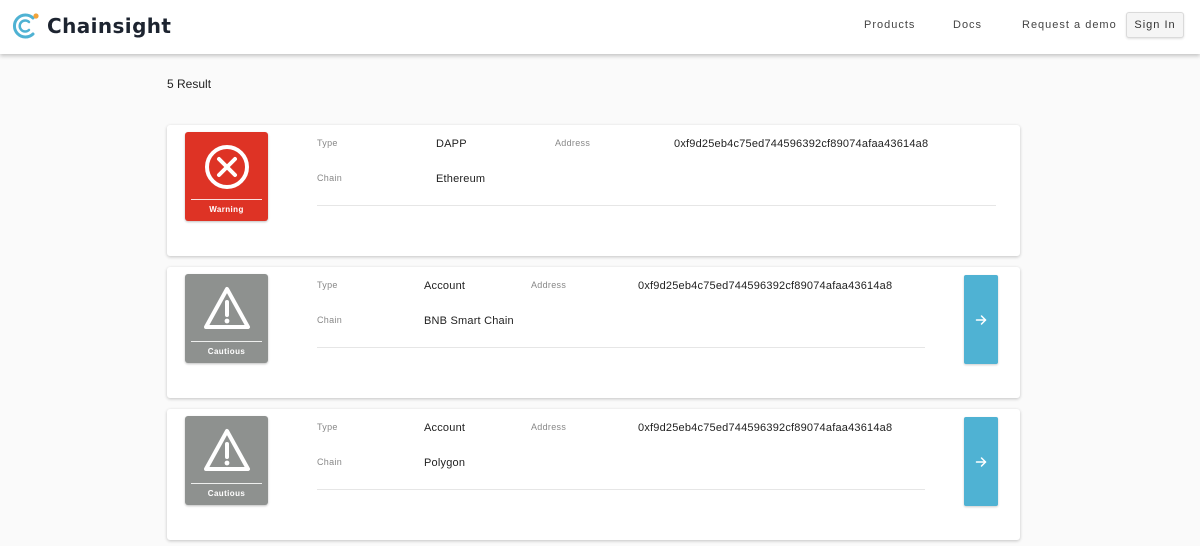 The height and width of the screenshot is (546, 1200). I want to click on badge-label: Warning, so click(226, 209).